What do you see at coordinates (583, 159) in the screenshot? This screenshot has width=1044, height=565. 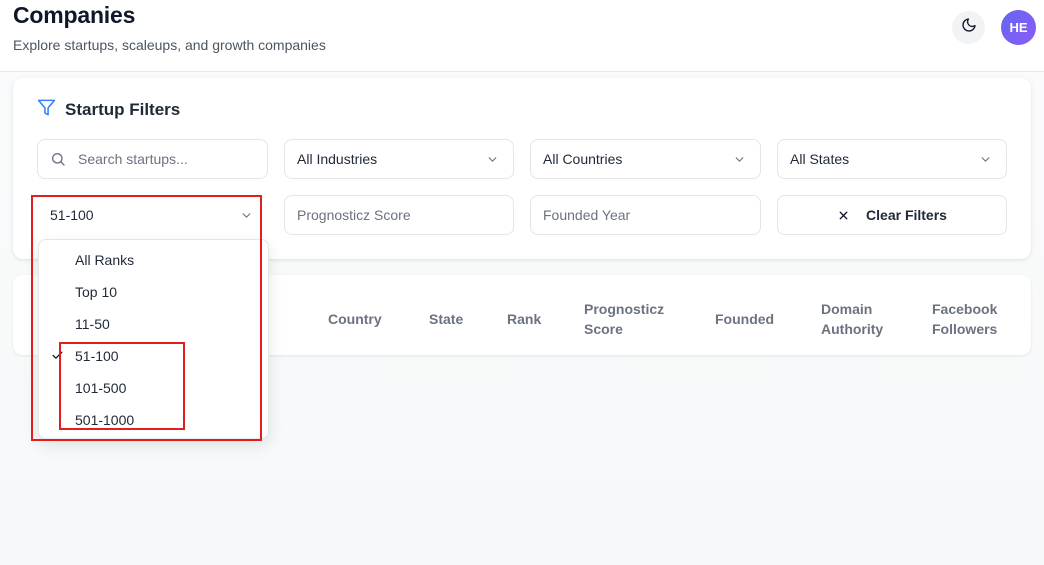 I see `country-value: All Countries` at bounding box center [583, 159].